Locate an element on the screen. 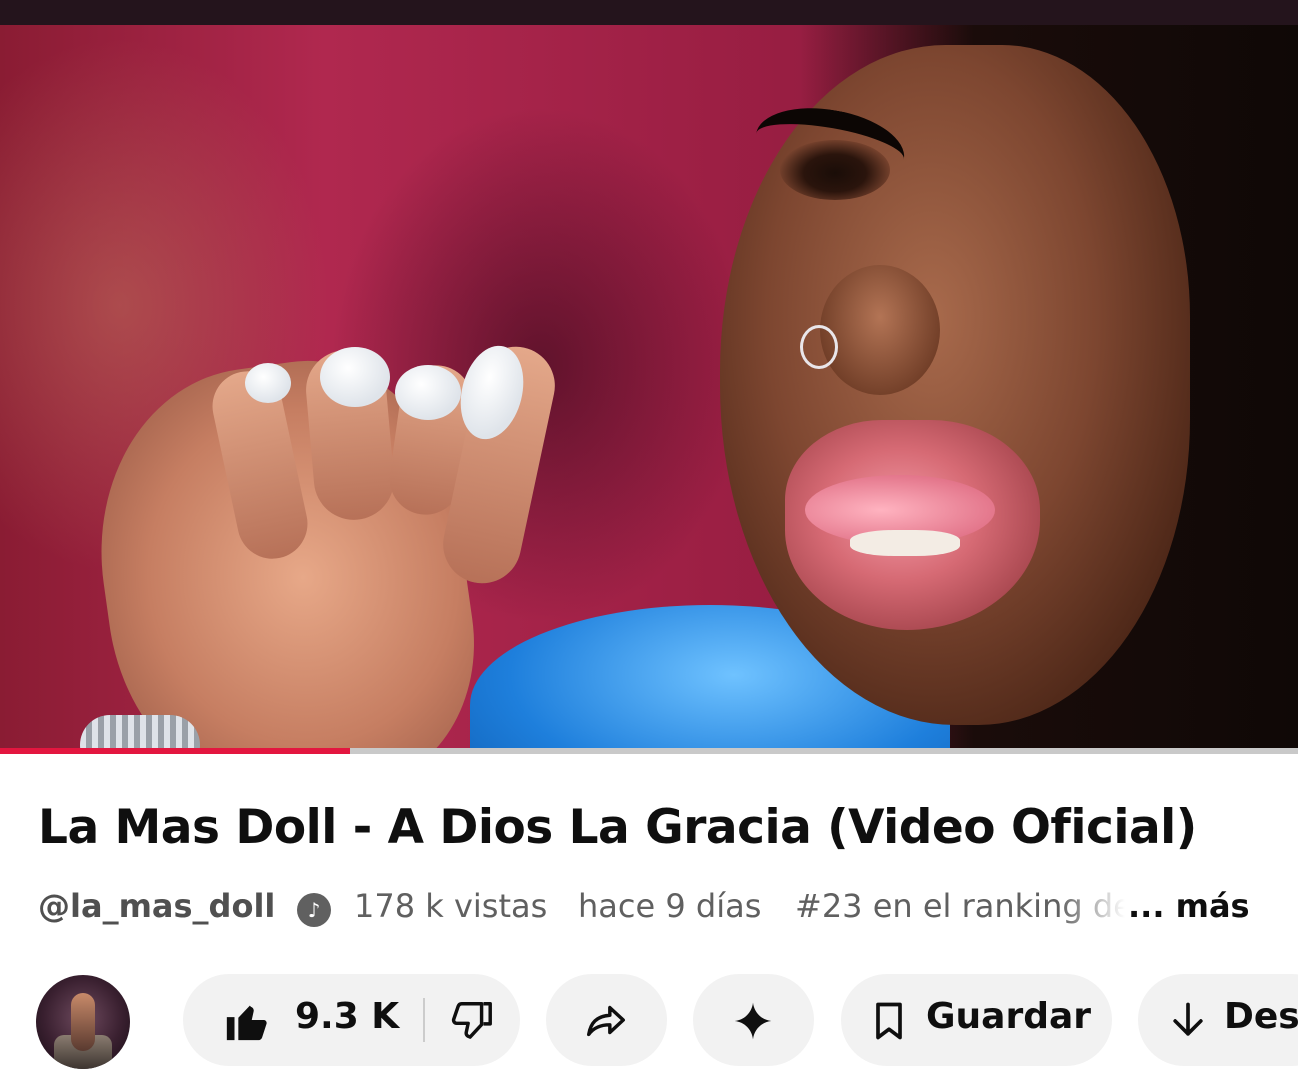  video-progress-bar is located at coordinates (649, 751).